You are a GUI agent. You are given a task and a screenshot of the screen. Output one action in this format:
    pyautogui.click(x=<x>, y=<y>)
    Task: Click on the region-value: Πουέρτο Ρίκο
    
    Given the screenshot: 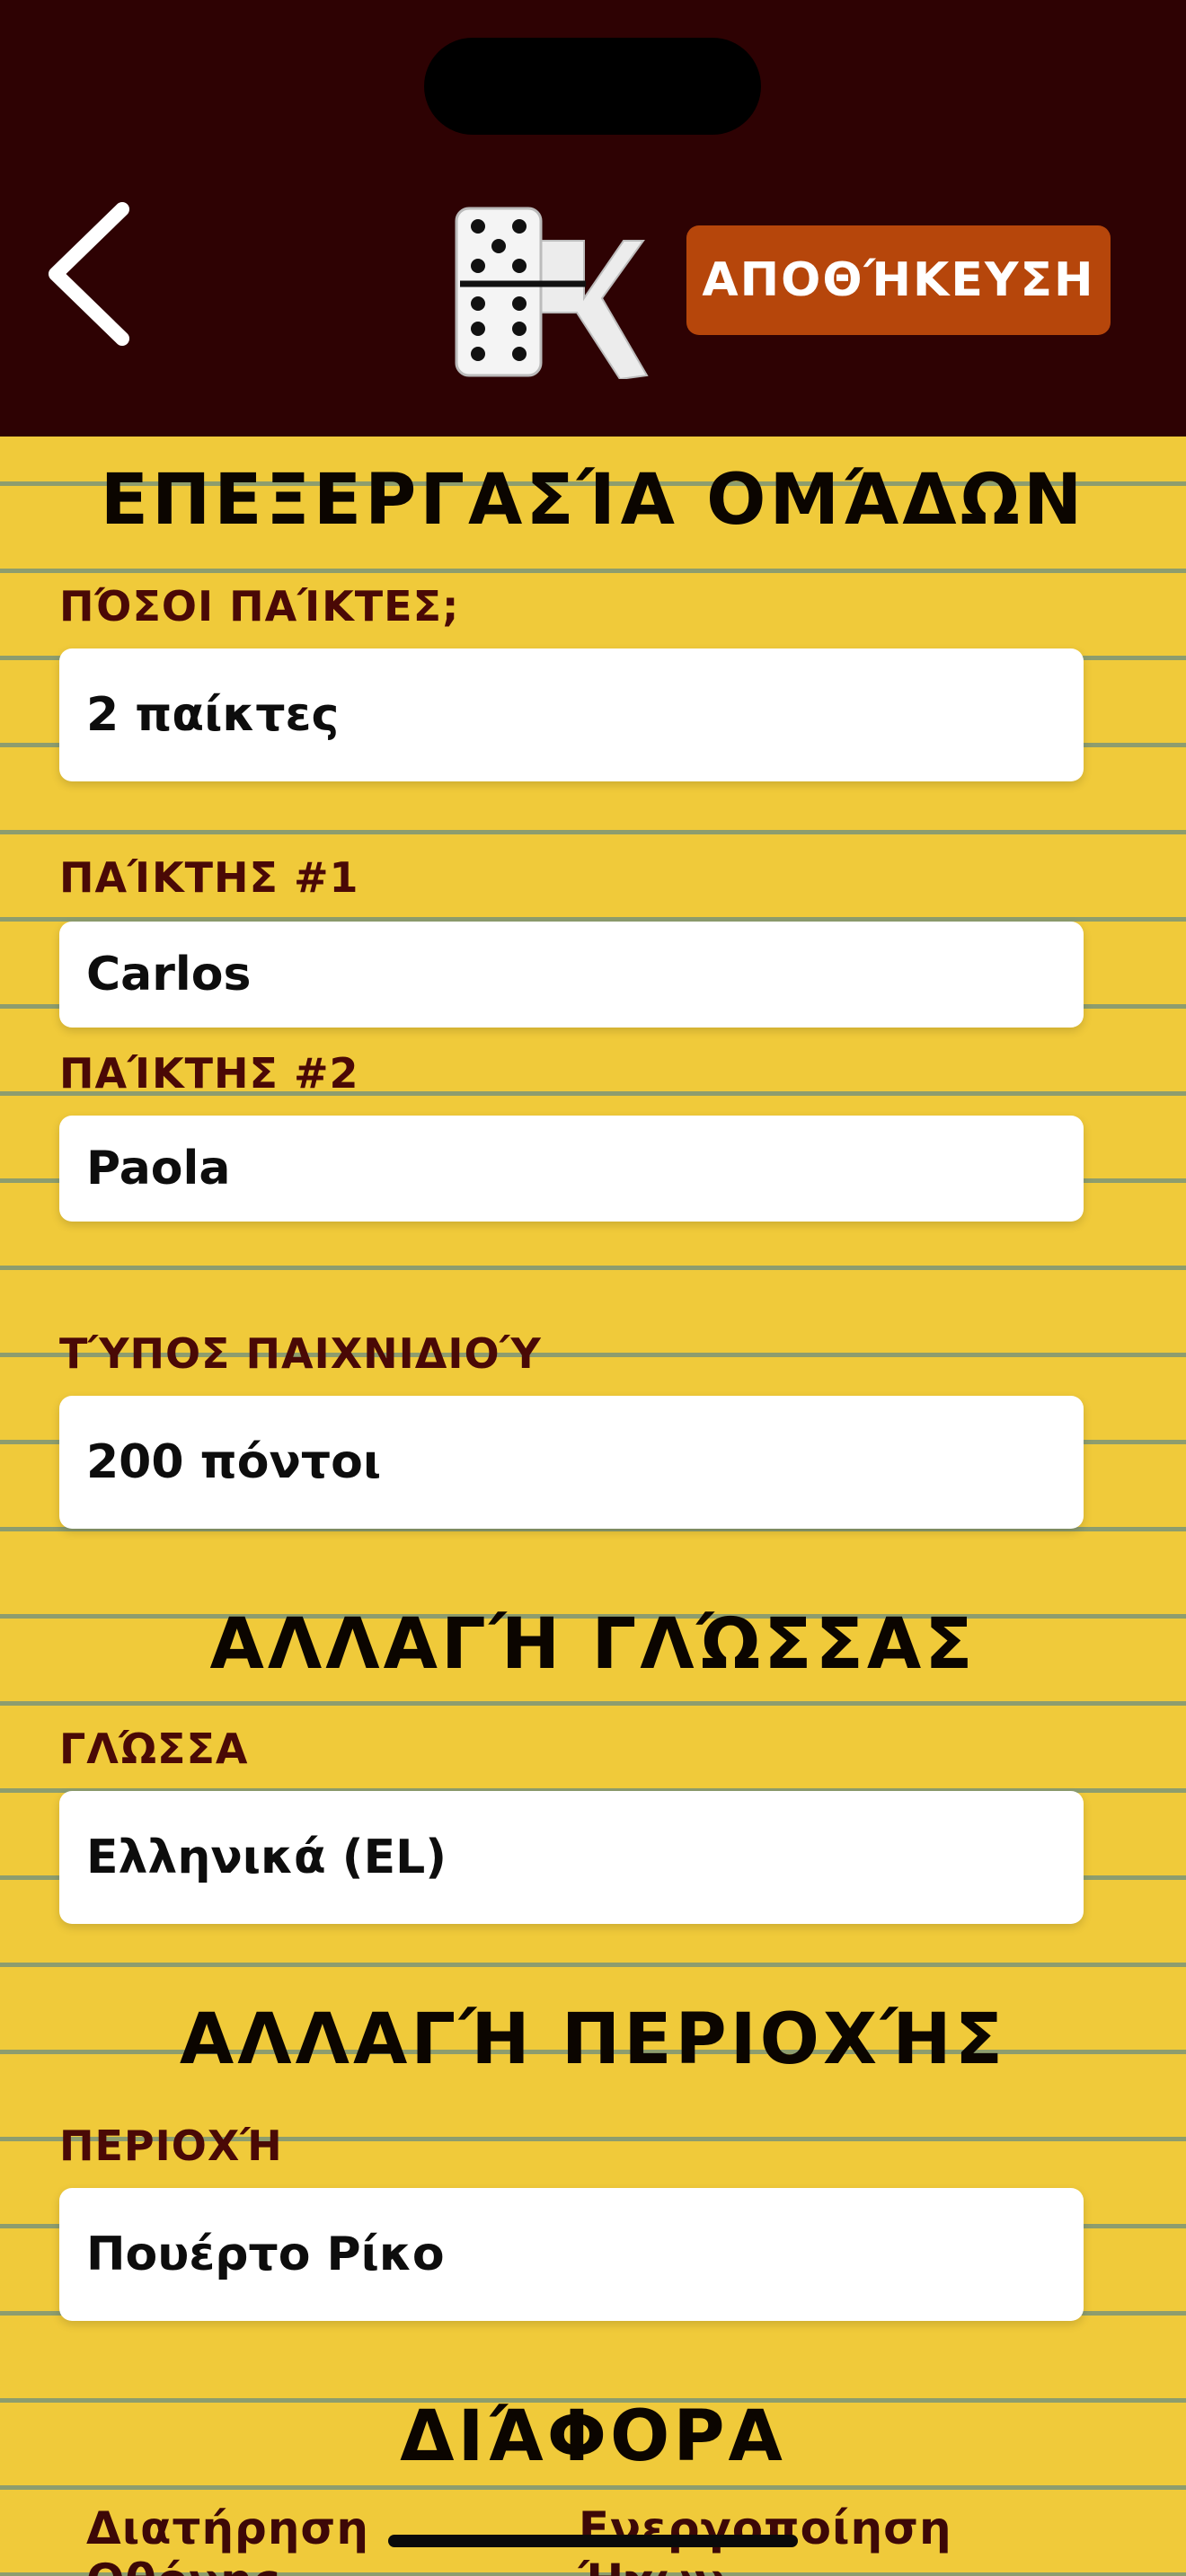 What is the action you would take?
    pyautogui.click(x=265, y=2254)
    